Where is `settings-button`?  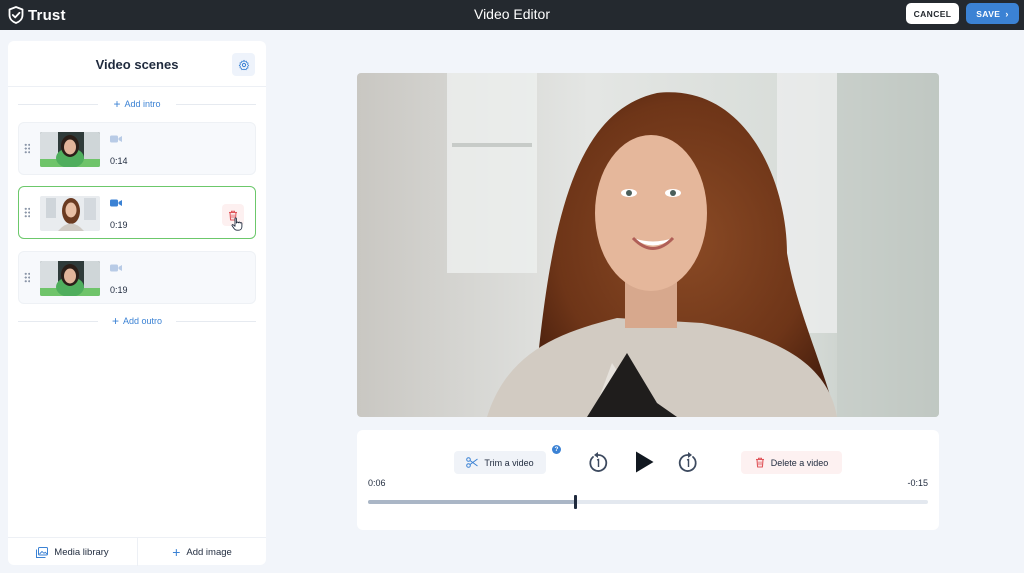 settings-button is located at coordinates (243, 64).